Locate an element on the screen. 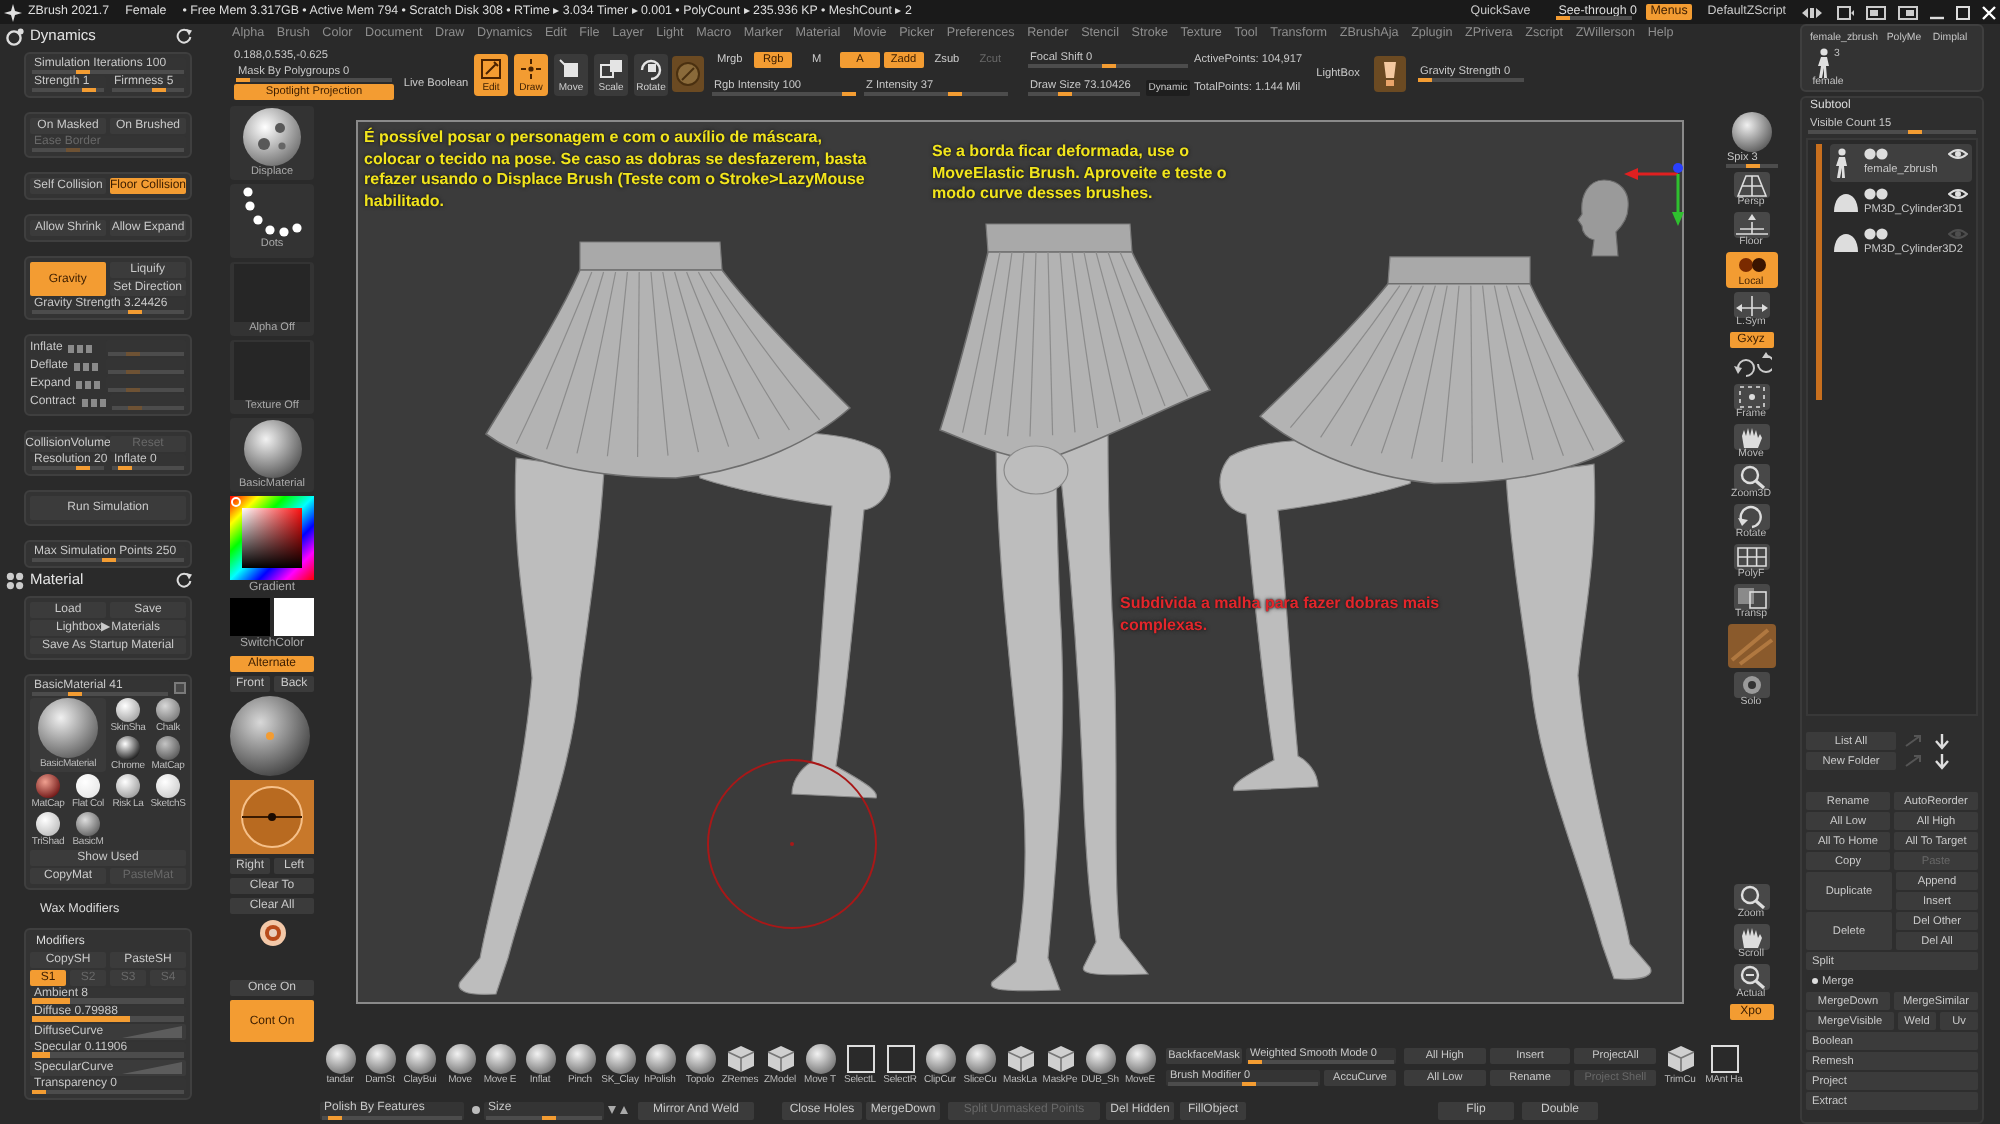 The width and height of the screenshot is (2000, 1124). layout-arrows-icon is located at coordinates (1812, 12).